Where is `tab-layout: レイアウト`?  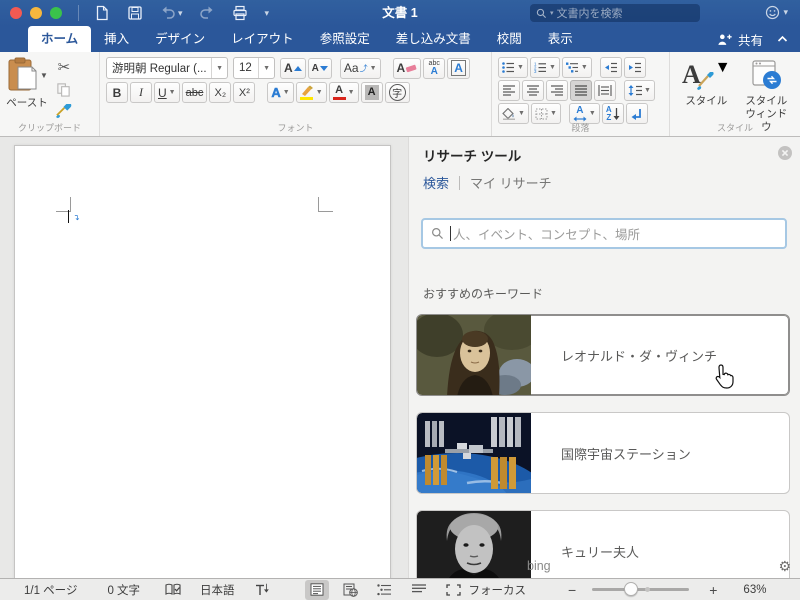
tab-layout: レイアウト is located at coordinates (262, 39).